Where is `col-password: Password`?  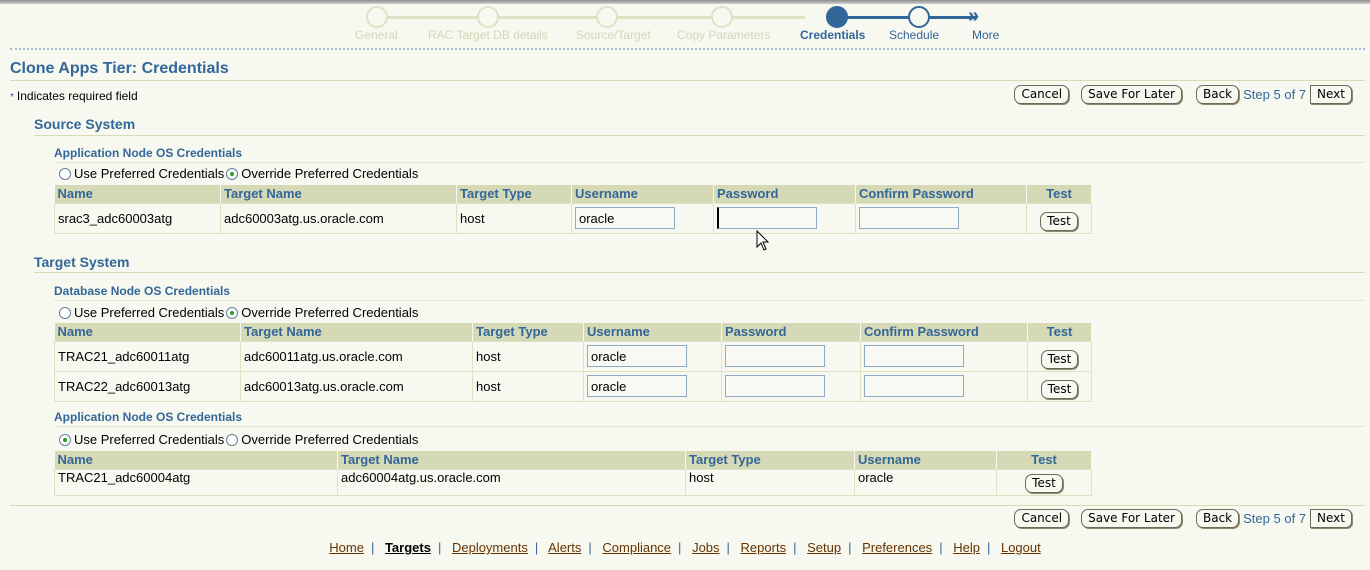
col-password: Password is located at coordinates (791, 332).